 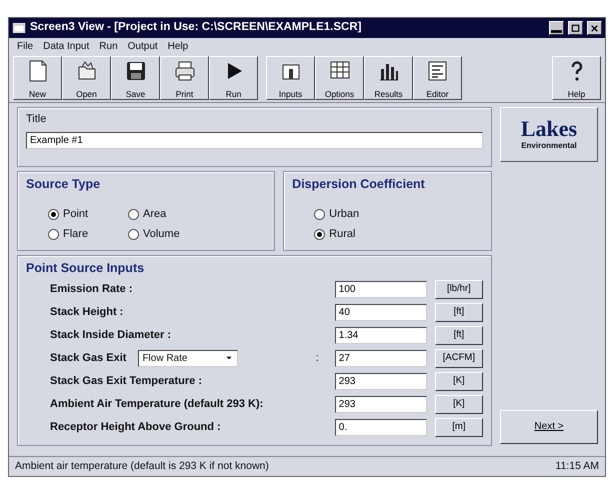 I want to click on toolbar-button: Results, so click(x=388, y=78).